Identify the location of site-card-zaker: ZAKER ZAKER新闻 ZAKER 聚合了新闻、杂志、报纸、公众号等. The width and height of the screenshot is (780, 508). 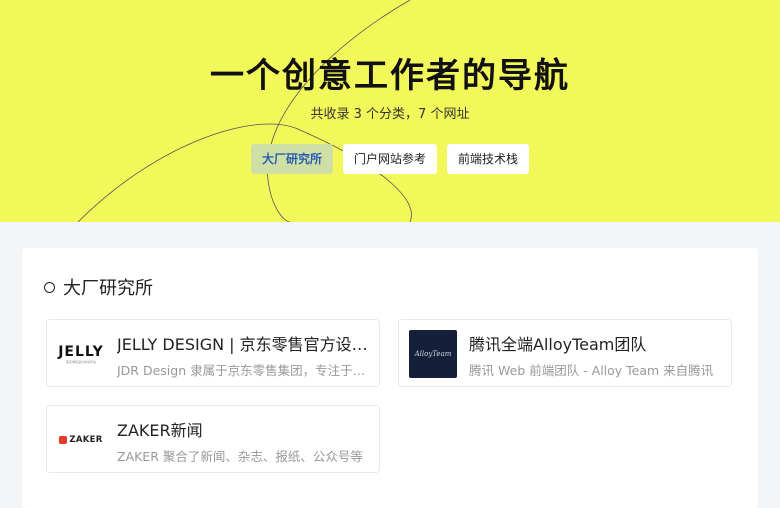
(213, 439).